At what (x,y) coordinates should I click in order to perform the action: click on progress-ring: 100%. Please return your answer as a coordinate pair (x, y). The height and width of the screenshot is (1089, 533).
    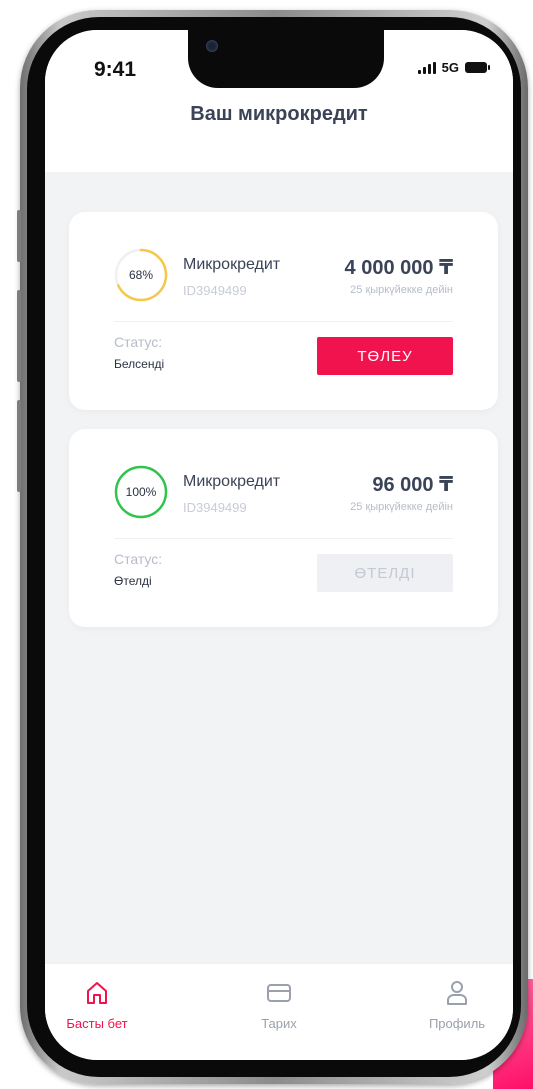
    Looking at the image, I should click on (141, 492).